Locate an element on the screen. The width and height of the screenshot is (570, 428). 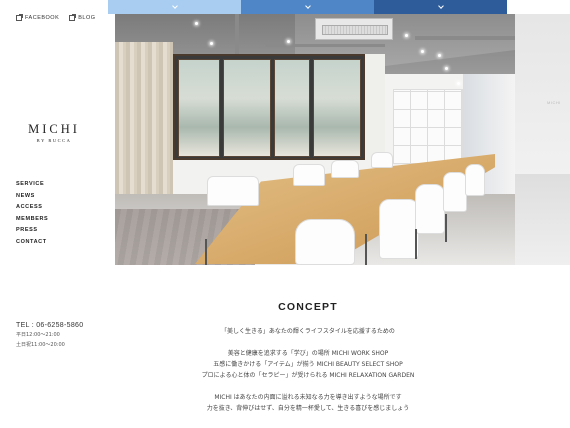
blog-link: BLOG is located at coordinates (82, 17).